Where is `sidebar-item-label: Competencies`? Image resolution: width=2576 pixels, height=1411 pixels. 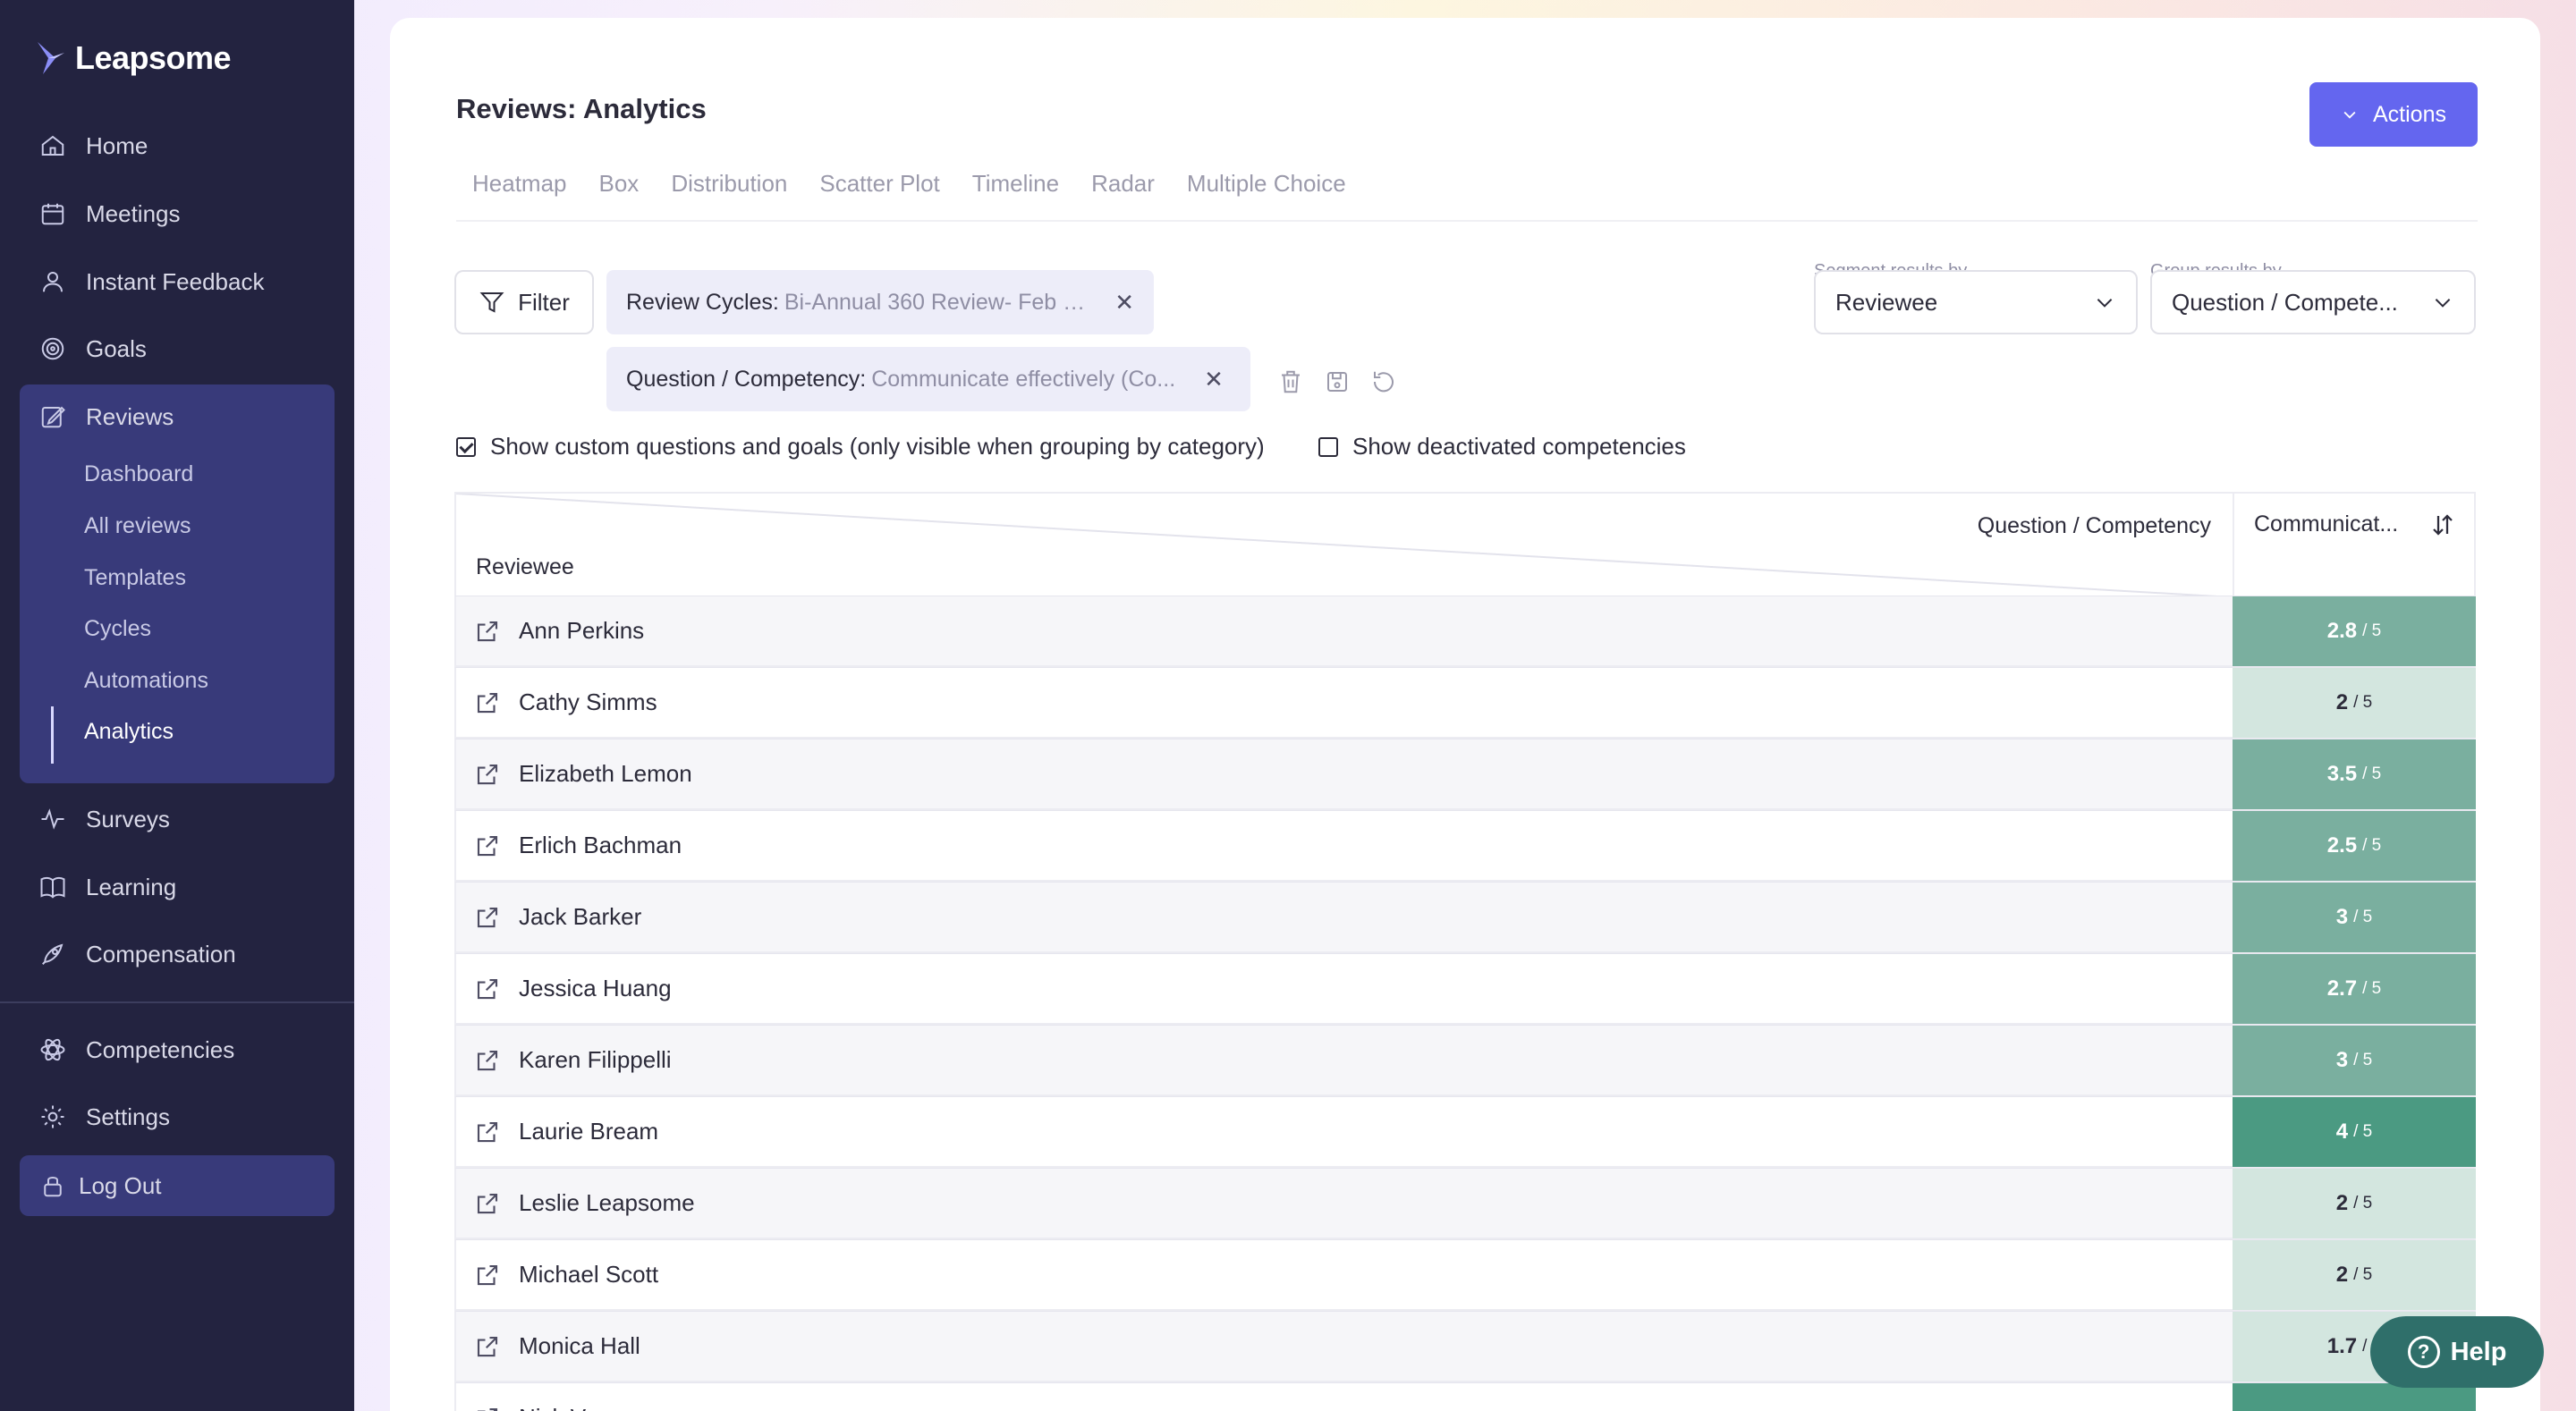 sidebar-item-label: Competencies is located at coordinates (160, 1049).